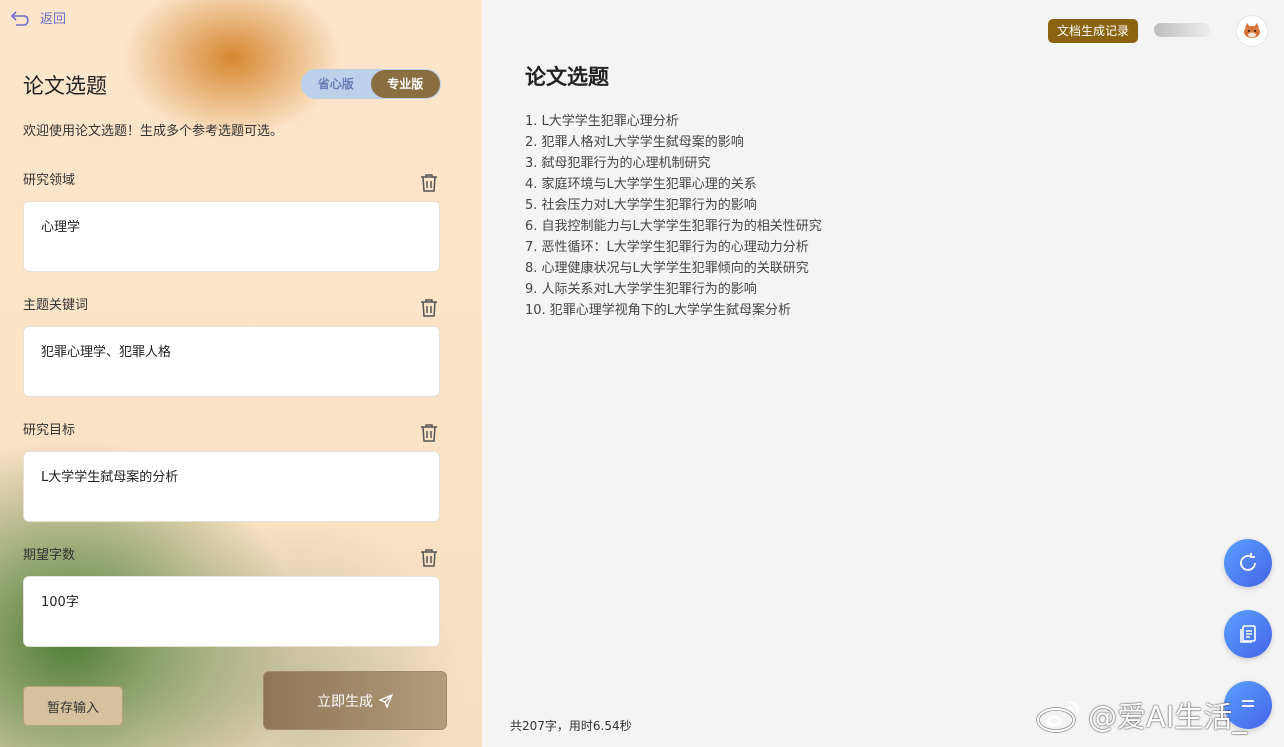 This screenshot has height=747, width=1284. I want to click on result-title: 论文选题, so click(567, 77).